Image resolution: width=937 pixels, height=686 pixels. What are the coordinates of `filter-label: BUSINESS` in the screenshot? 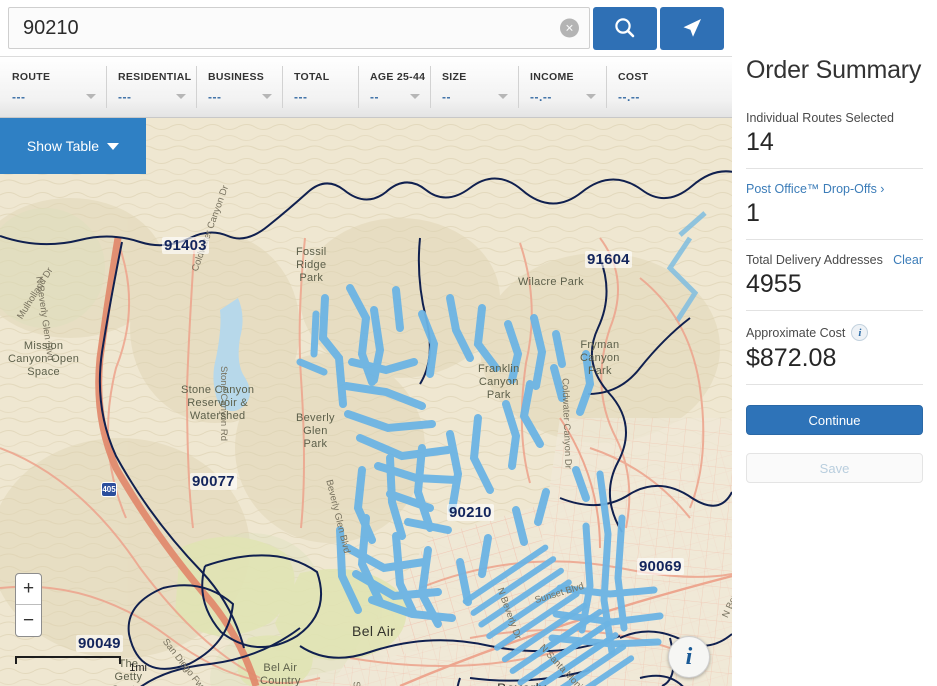 It's located at (236, 76).